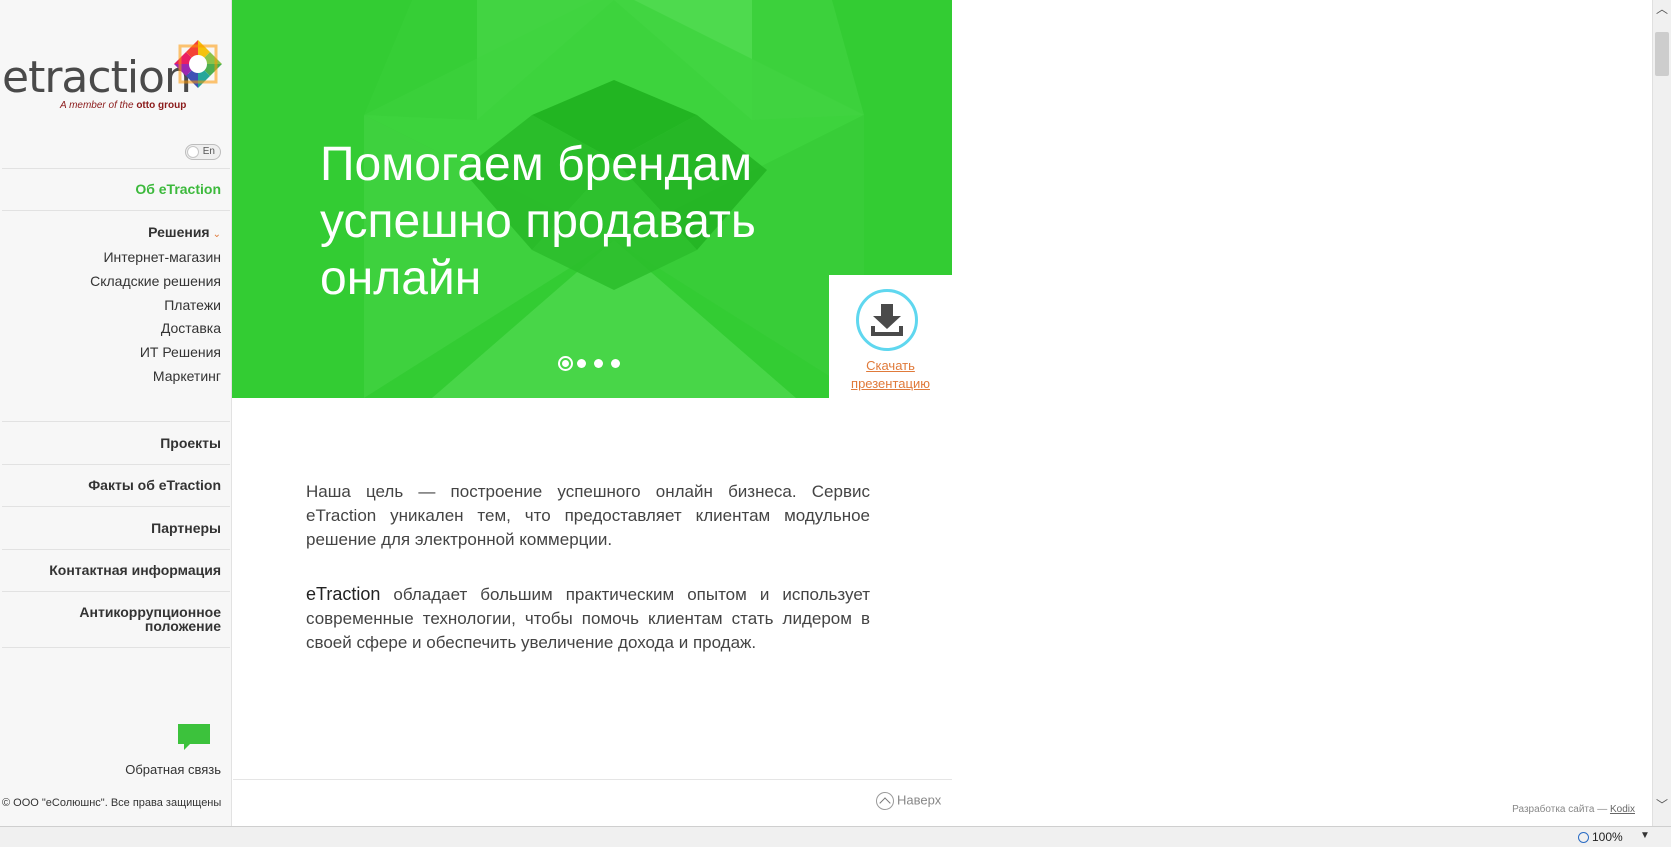 This screenshot has height=847, width=1671. What do you see at coordinates (216, 234) in the screenshot?
I see `chevron-down-icon: ⌄` at bounding box center [216, 234].